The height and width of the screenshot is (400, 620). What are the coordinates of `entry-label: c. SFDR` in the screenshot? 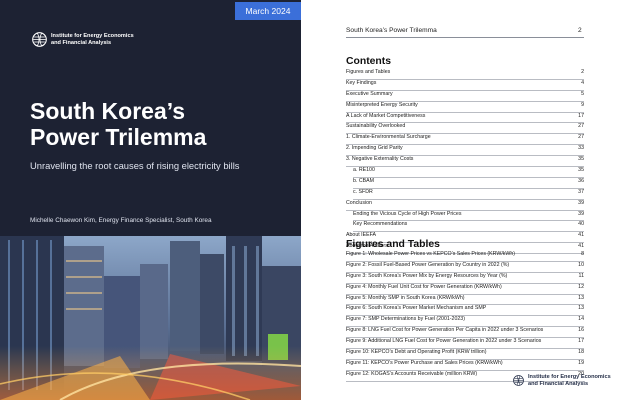 It's located at (363, 191).